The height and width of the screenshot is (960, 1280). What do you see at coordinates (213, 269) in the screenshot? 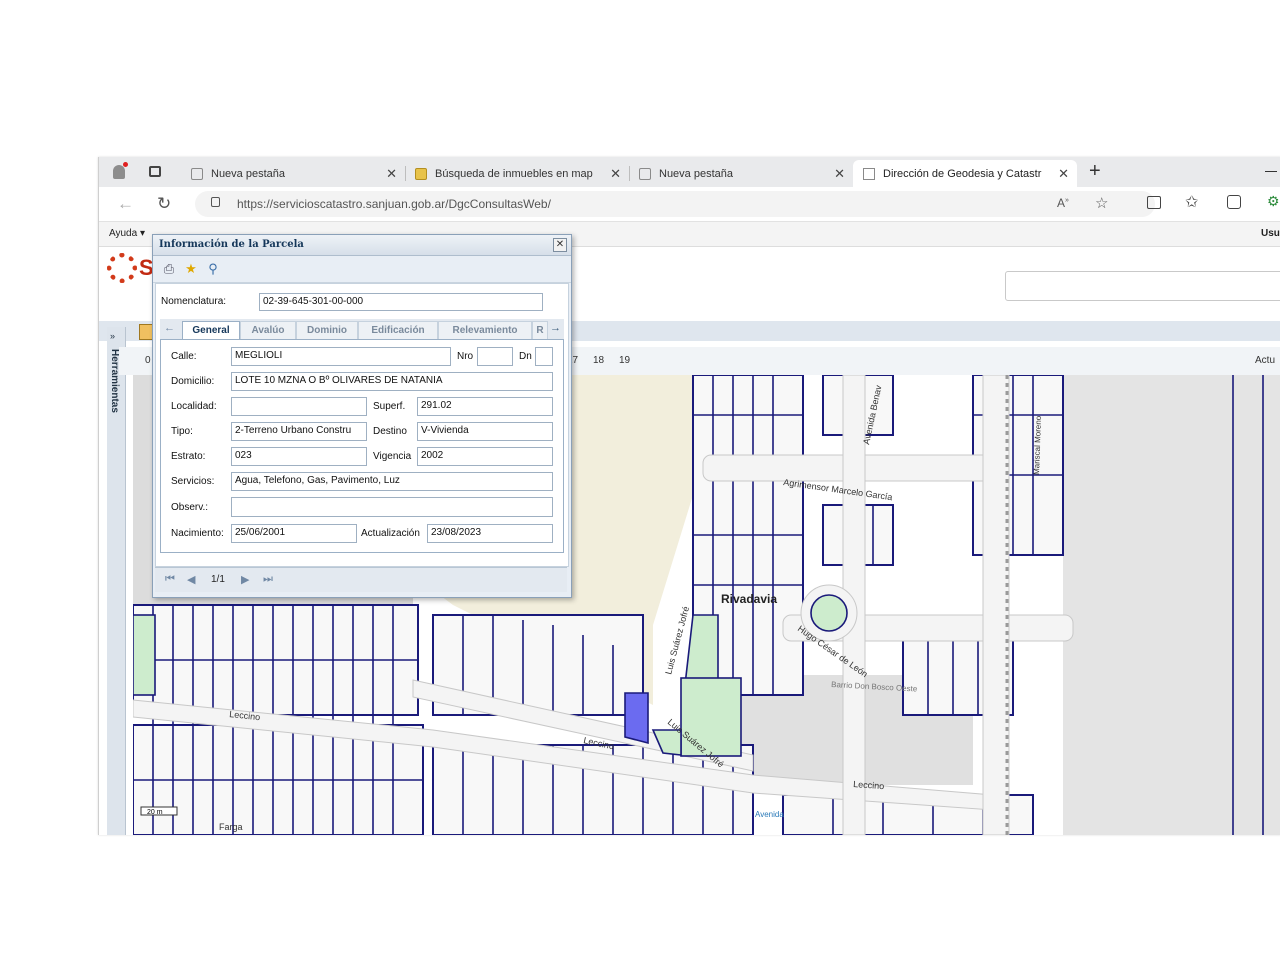
I see `search-icon: ⚲` at bounding box center [213, 269].